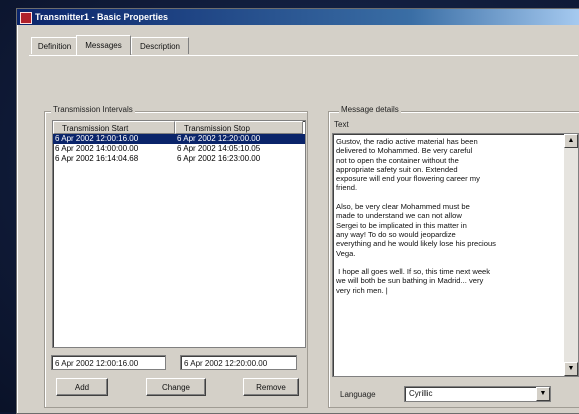 The width and height of the screenshot is (579, 414). Describe the element at coordinates (102, 17) in the screenshot. I see `window-title: Transmitter1 - Basic Properties` at that location.